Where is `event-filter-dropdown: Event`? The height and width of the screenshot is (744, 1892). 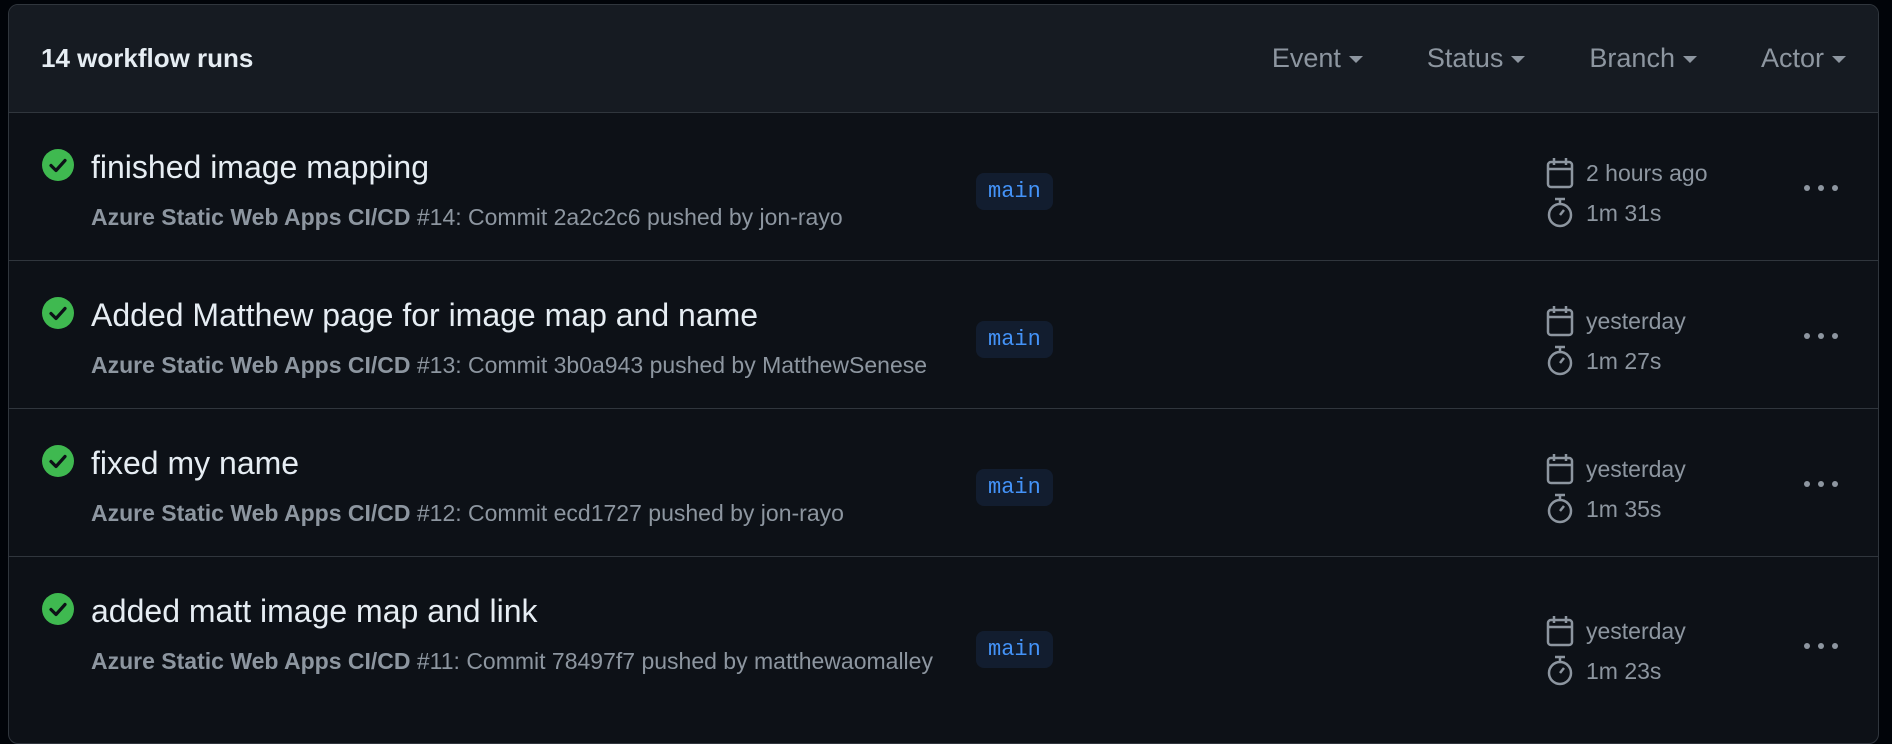 event-filter-dropdown: Event is located at coordinates (1317, 58).